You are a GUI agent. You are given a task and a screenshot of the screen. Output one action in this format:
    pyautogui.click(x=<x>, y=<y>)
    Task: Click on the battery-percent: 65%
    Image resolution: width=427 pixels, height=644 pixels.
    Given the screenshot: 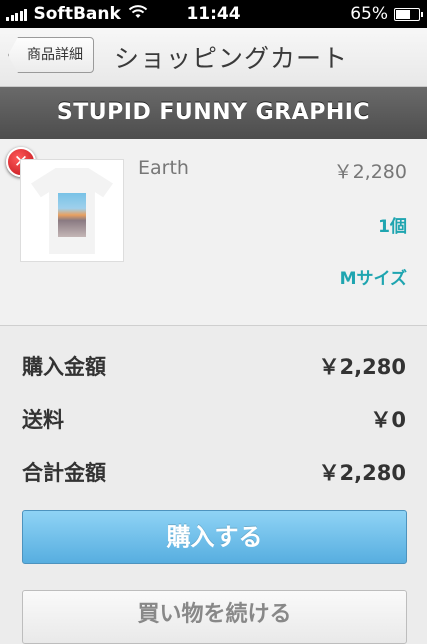 What is the action you would take?
    pyautogui.click(x=369, y=14)
    